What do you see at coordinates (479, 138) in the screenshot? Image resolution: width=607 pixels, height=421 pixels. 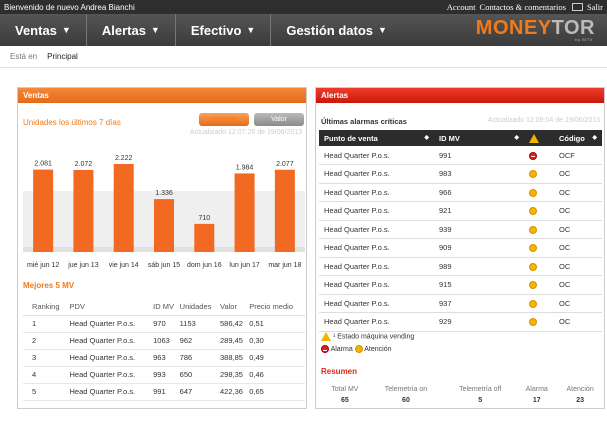 I see `col-id-mv: ID MV ◆` at bounding box center [479, 138].